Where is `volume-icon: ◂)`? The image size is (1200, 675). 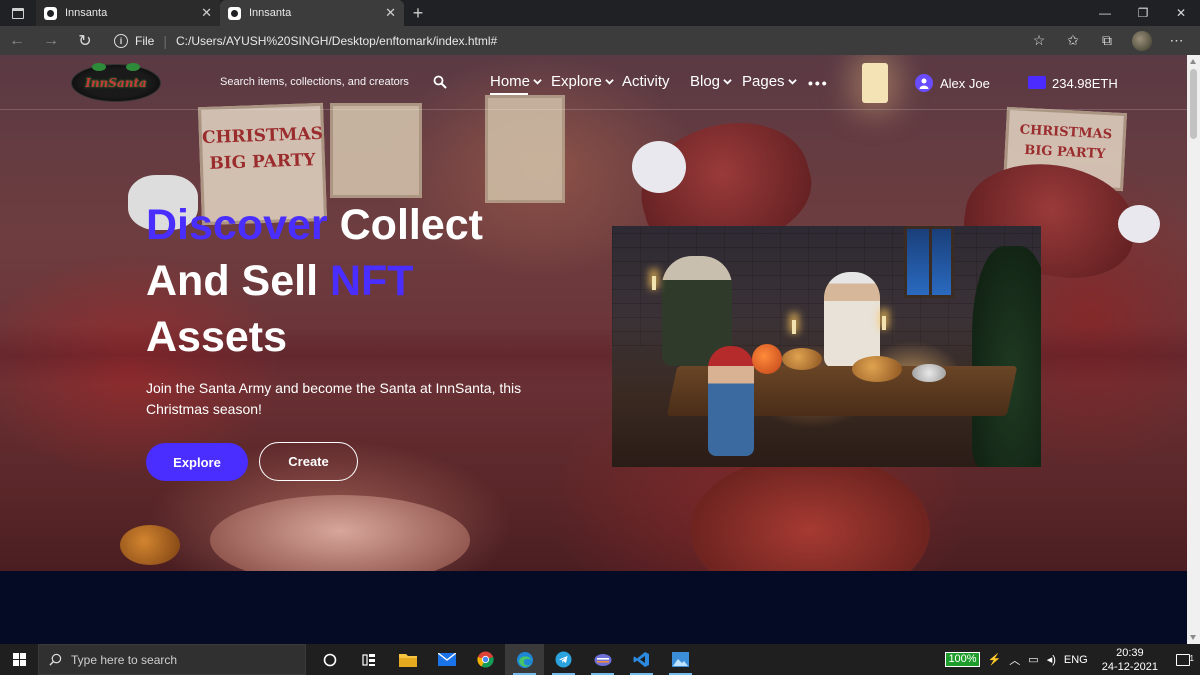 volume-icon: ◂) is located at coordinates (1051, 659).